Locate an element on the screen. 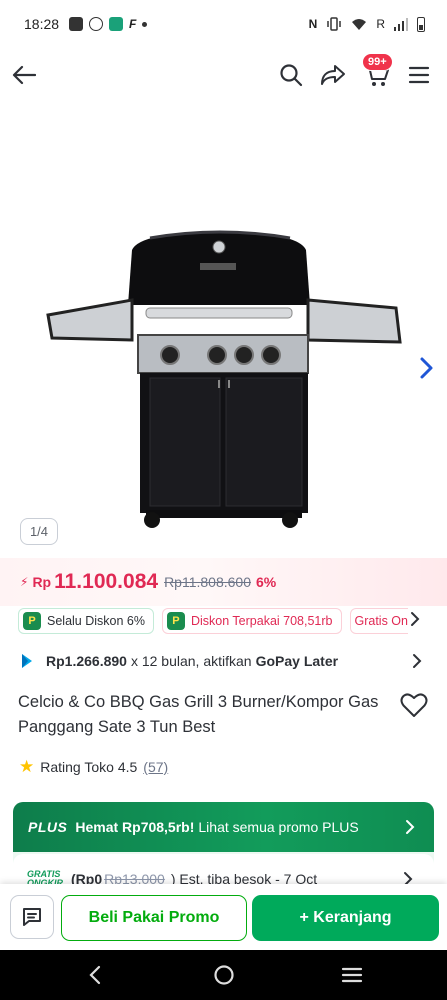 This screenshot has width=447, height=1000. price-currency: Rp is located at coordinates (42, 582).